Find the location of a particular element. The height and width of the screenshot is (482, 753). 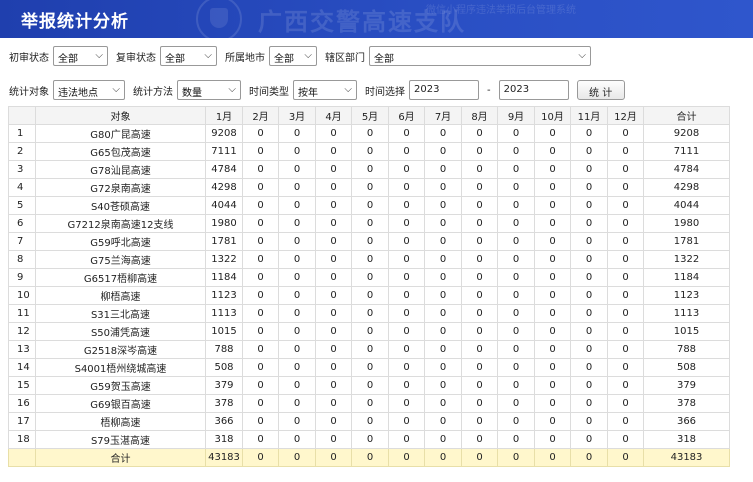

stat-button: 统 计 is located at coordinates (600, 90).